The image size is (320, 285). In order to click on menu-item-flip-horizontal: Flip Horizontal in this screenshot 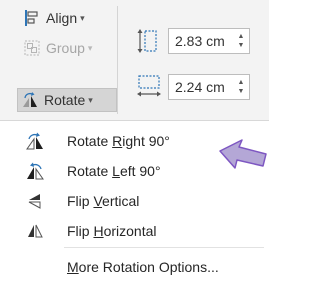, I will do `click(134, 231)`.